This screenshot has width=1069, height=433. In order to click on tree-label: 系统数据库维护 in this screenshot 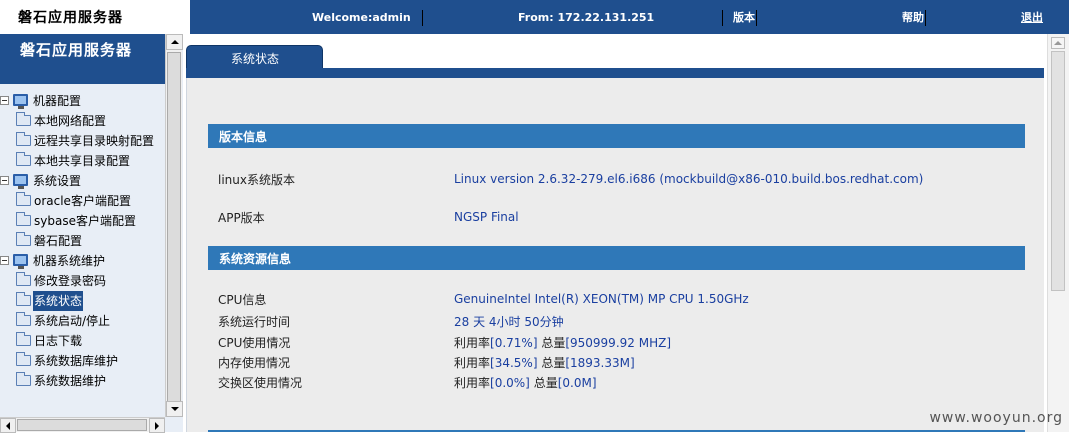, I will do `click(76, 361)`.